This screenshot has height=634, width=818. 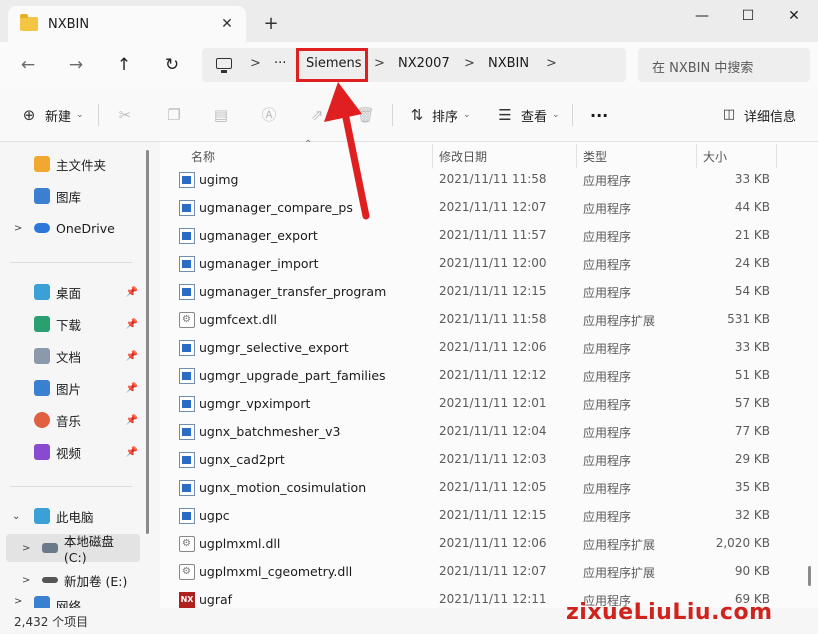 I want to click on details-label: 详细信息, so click(x=770, y=117).